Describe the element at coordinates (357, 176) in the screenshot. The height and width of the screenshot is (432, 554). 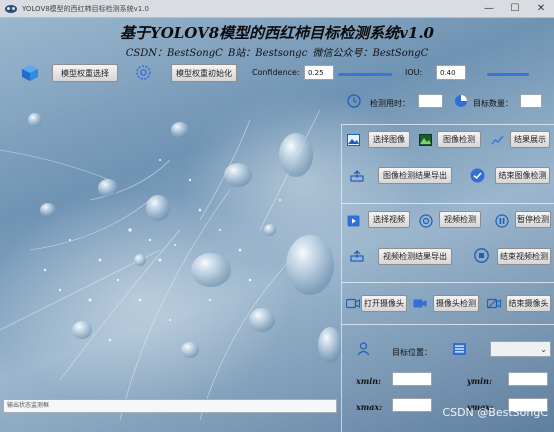
I see `export-icon` at that location.